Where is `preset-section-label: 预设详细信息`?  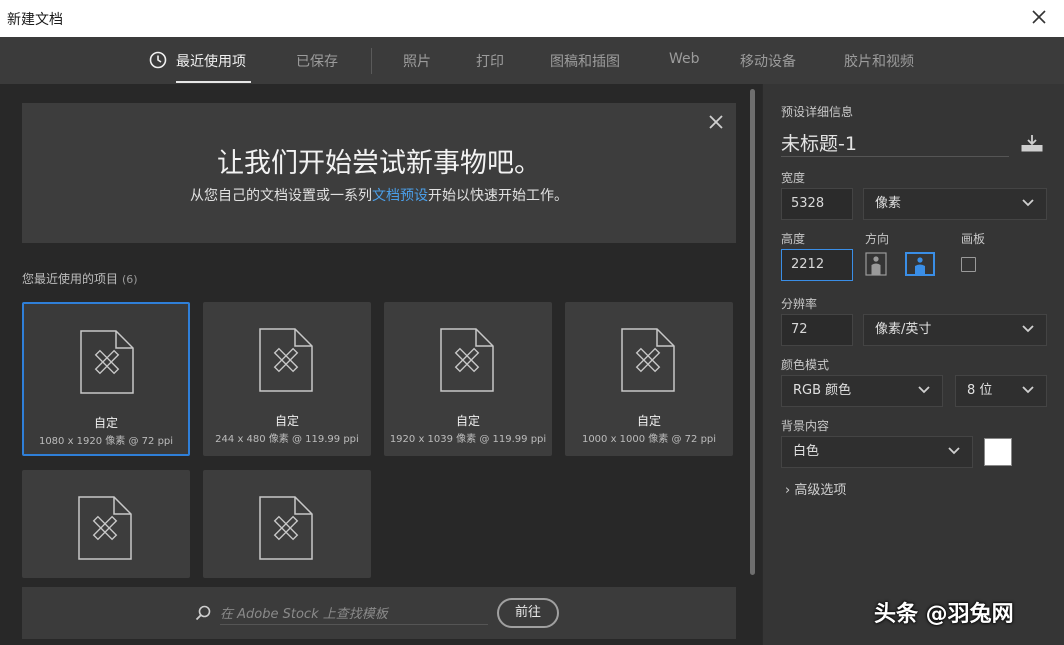 preset-section-label: 预设详细信息 is located at coordinates (817, 112).